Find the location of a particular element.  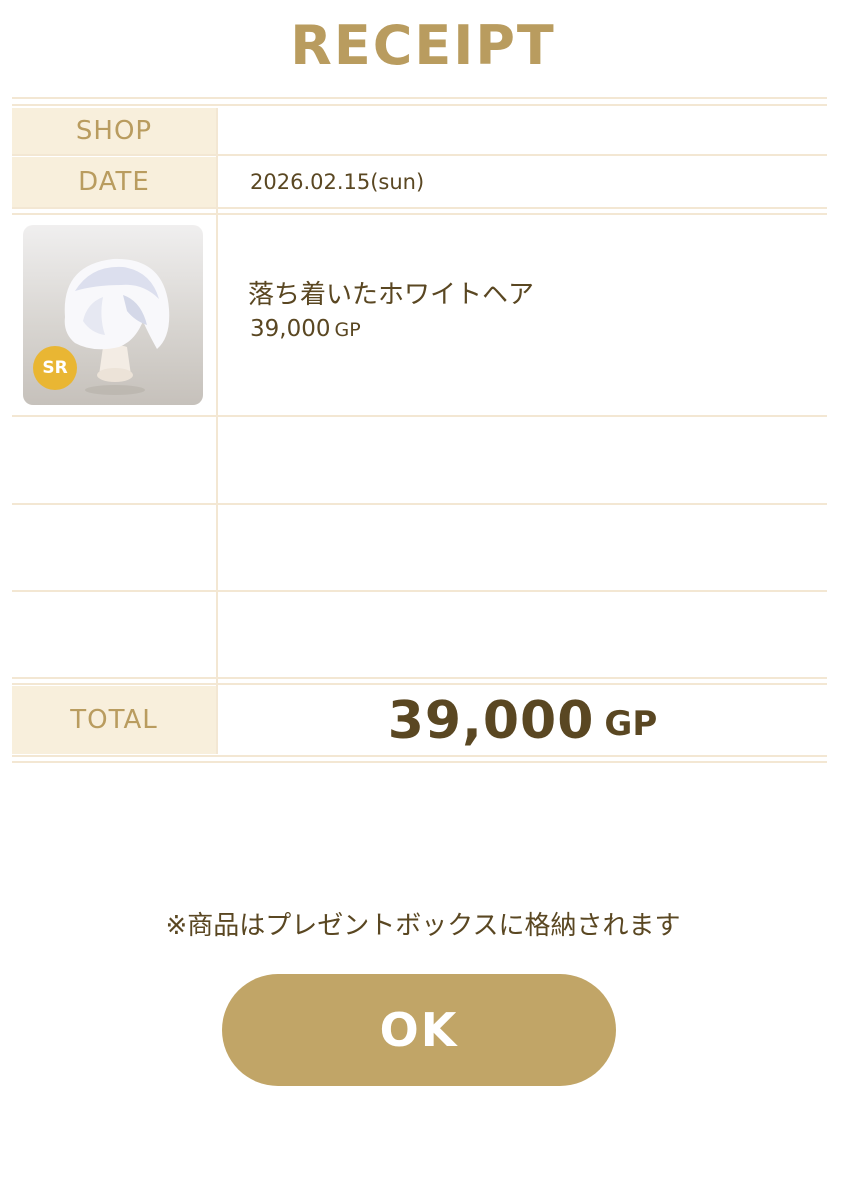

total-value: 39,000 GP is located at coordinates (522, 721).